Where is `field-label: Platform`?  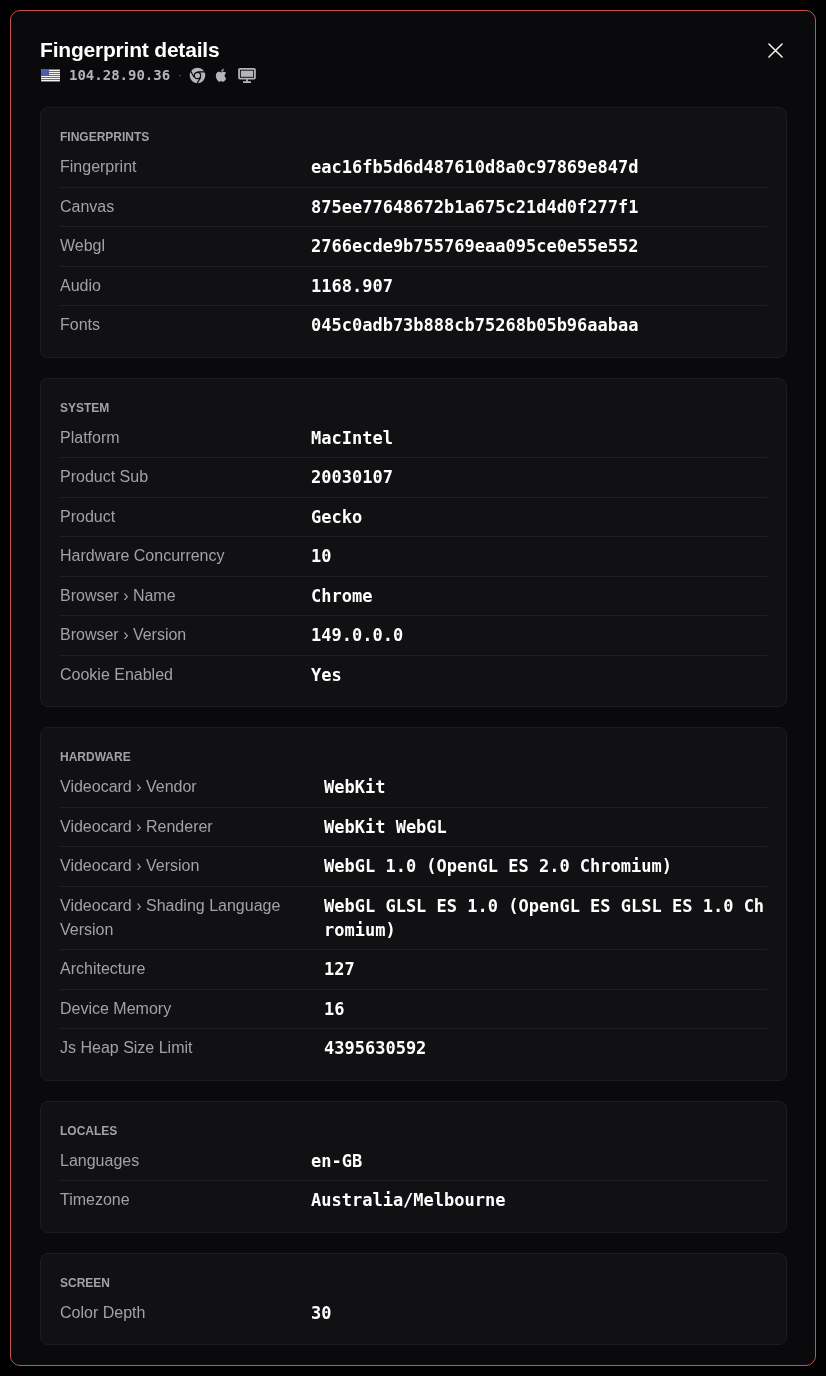
field-label: Platform is located at coordinates (90, 437).